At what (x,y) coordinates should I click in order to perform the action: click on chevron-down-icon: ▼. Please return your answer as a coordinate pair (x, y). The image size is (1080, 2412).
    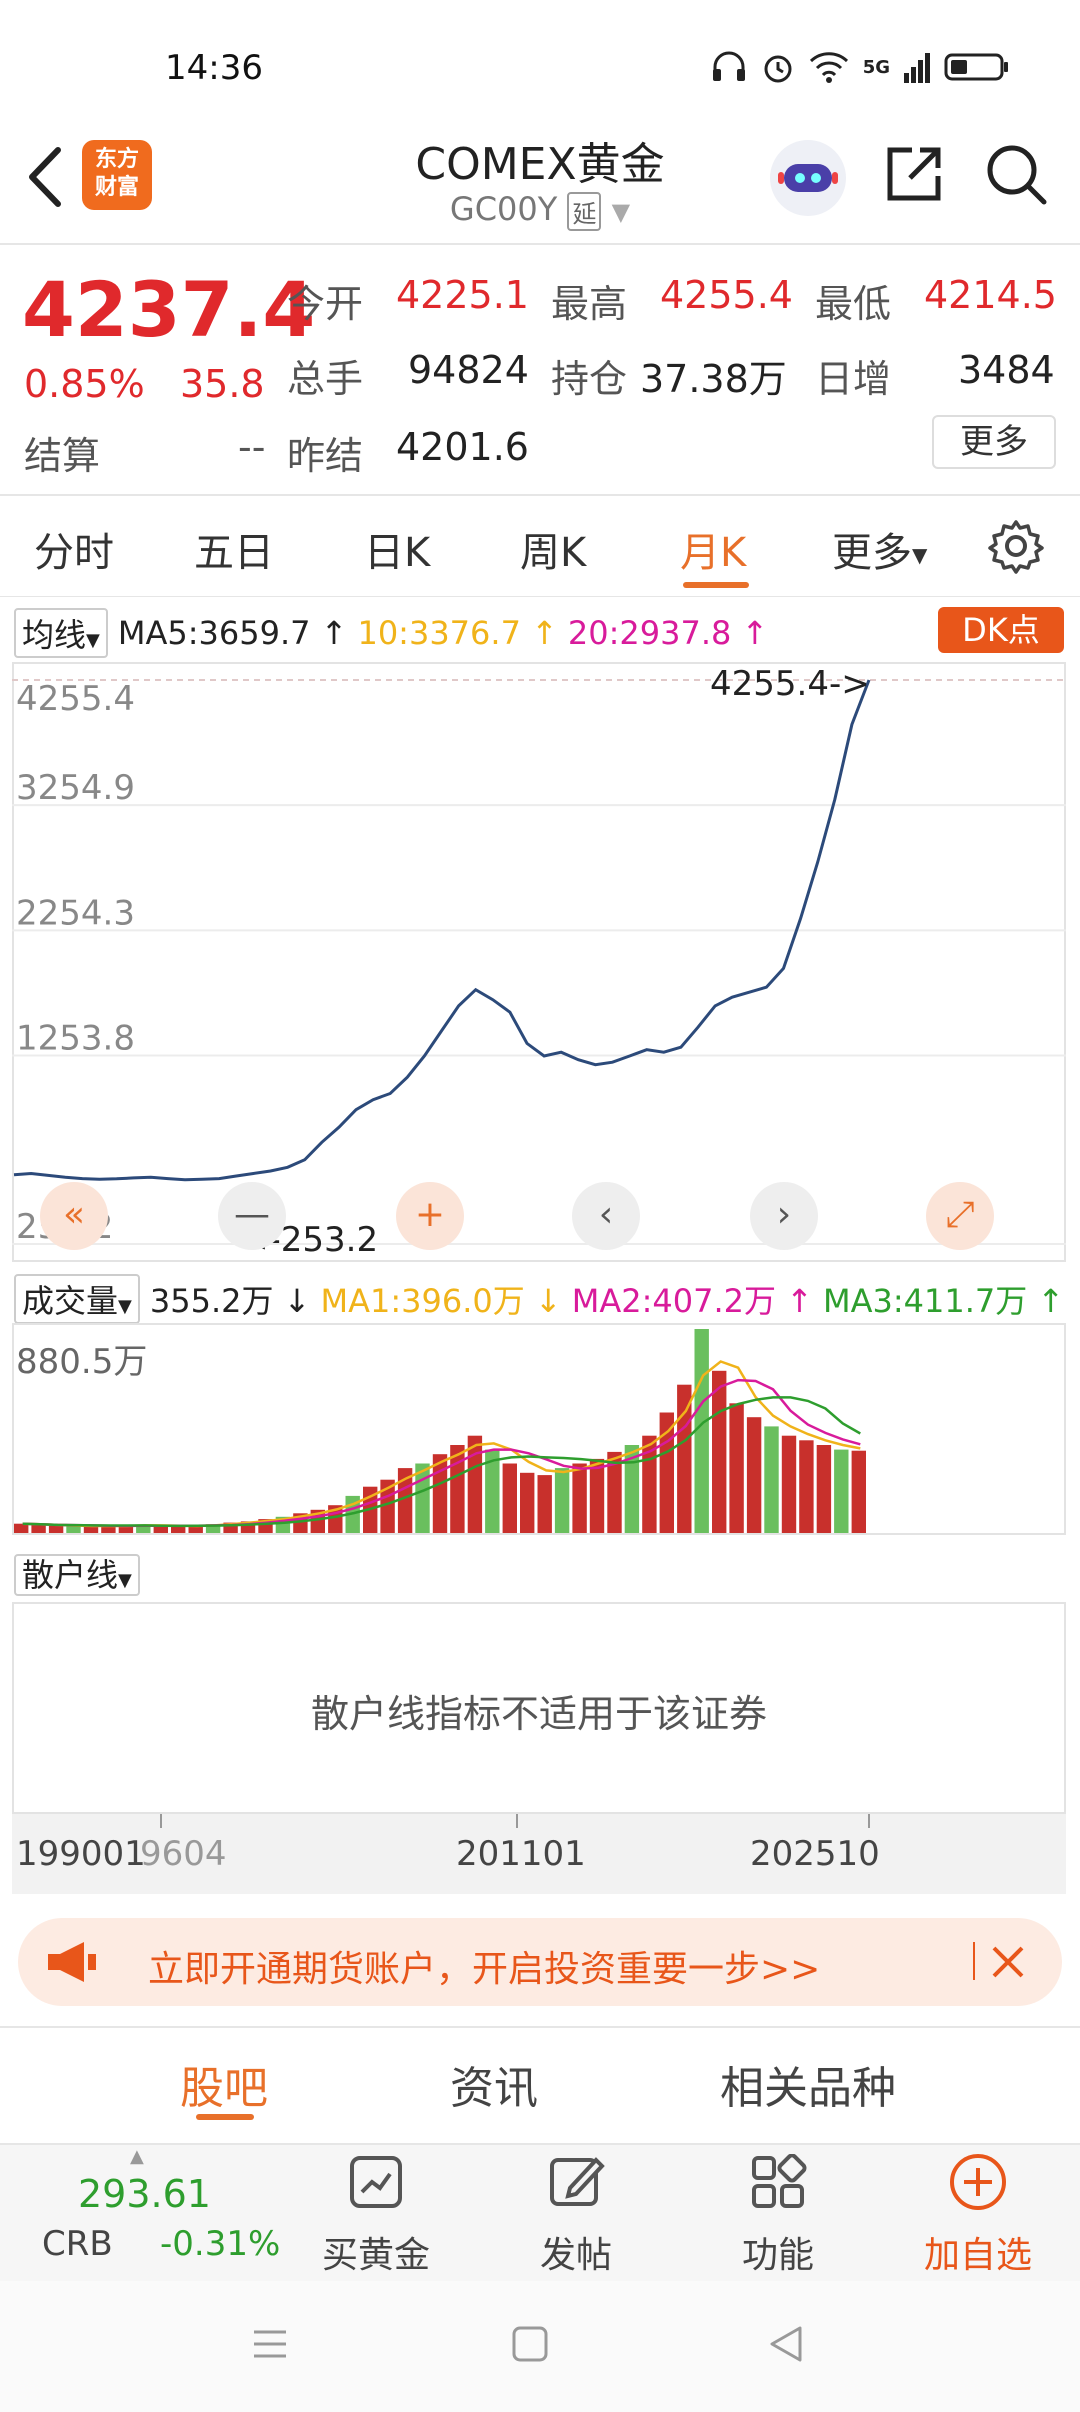
    Looking at the image, I should click on (621, 212).